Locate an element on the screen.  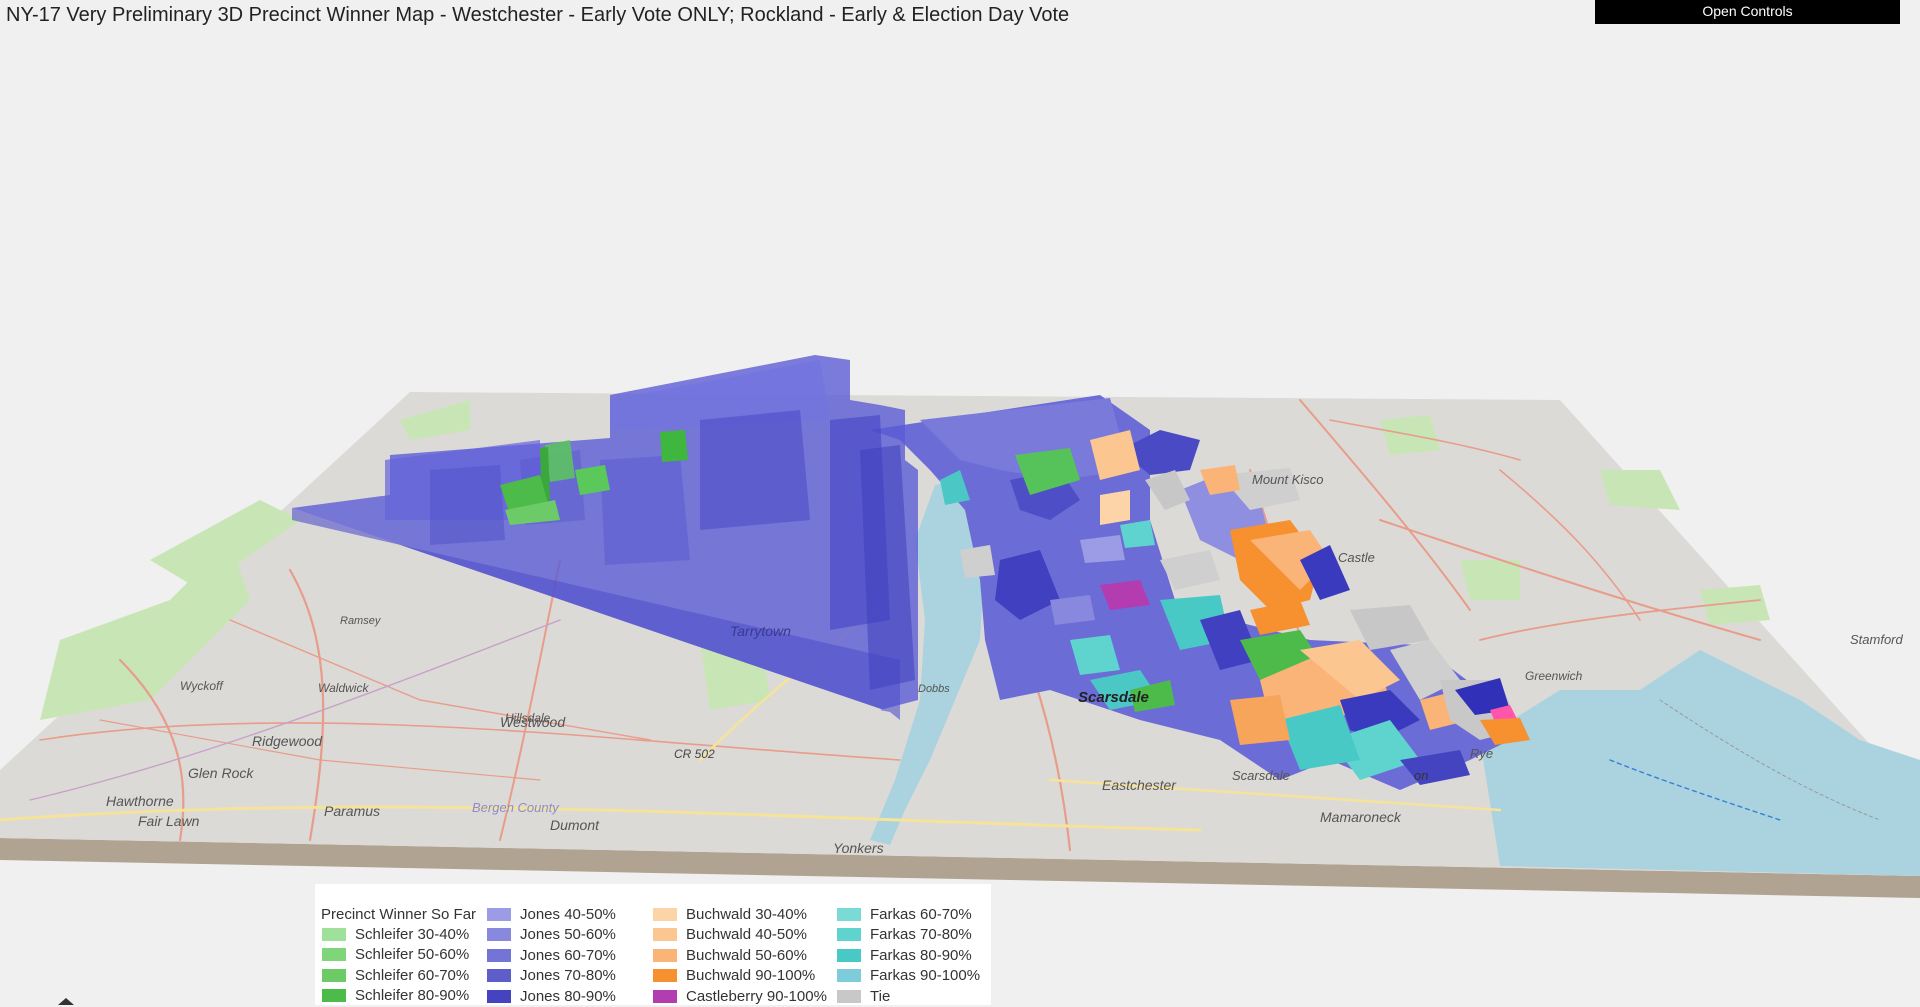
legend-item-label: Buchwald 50-60% is located at coordinates (746, 955).